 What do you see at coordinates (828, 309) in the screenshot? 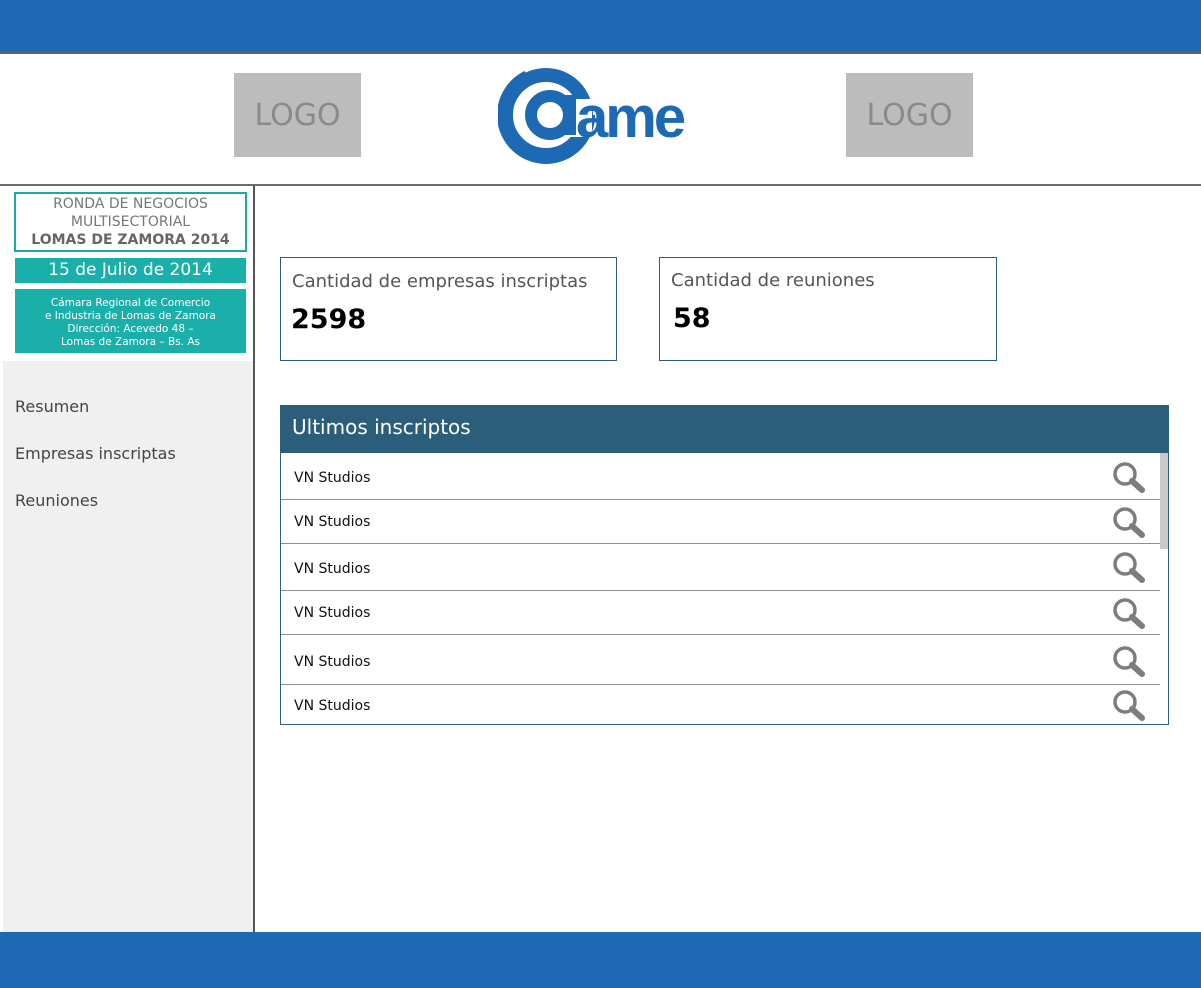
I see `stat-card-reuniones: Cantidad de reuniones 58` at bounding box center [828, 309].